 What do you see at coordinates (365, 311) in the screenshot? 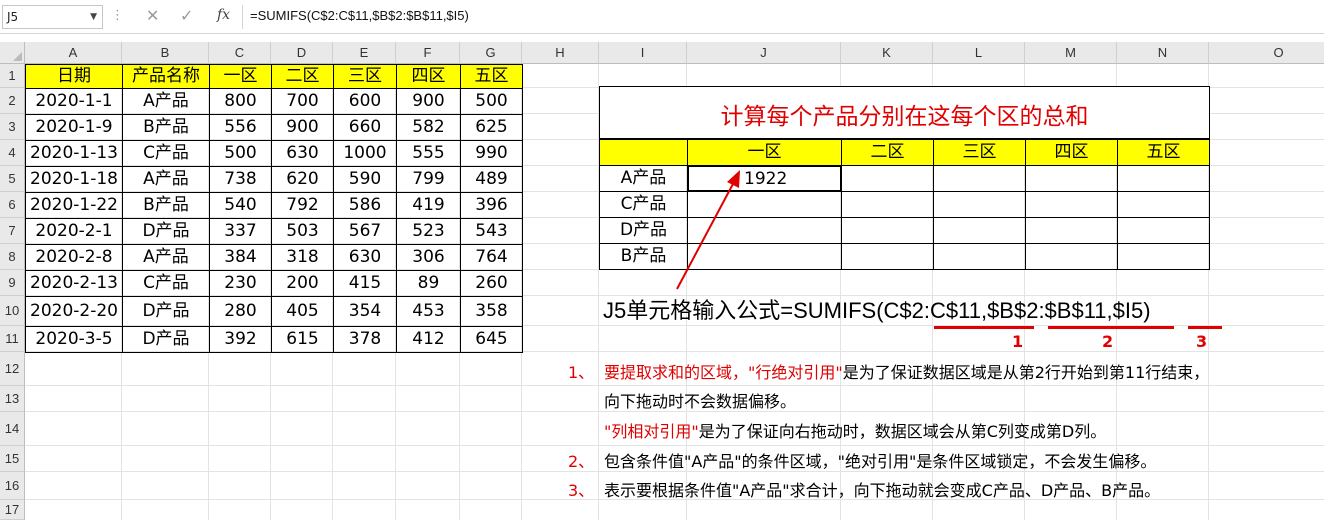
I see `cell-zone3: 354` at bounding box center [365, 311].